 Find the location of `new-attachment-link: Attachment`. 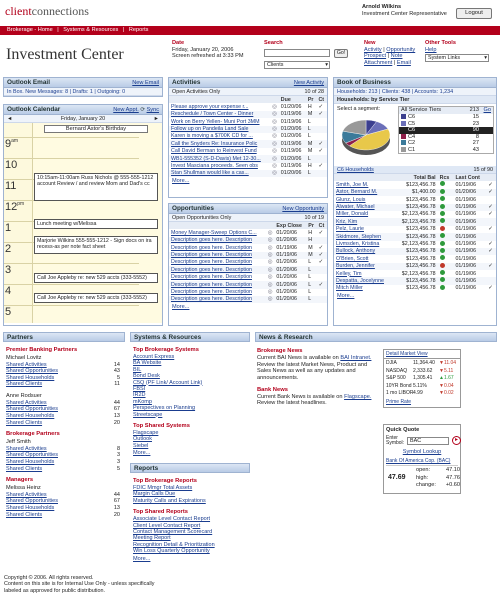

new-attachment-link: Attachment is located at coordinates (378, 63).